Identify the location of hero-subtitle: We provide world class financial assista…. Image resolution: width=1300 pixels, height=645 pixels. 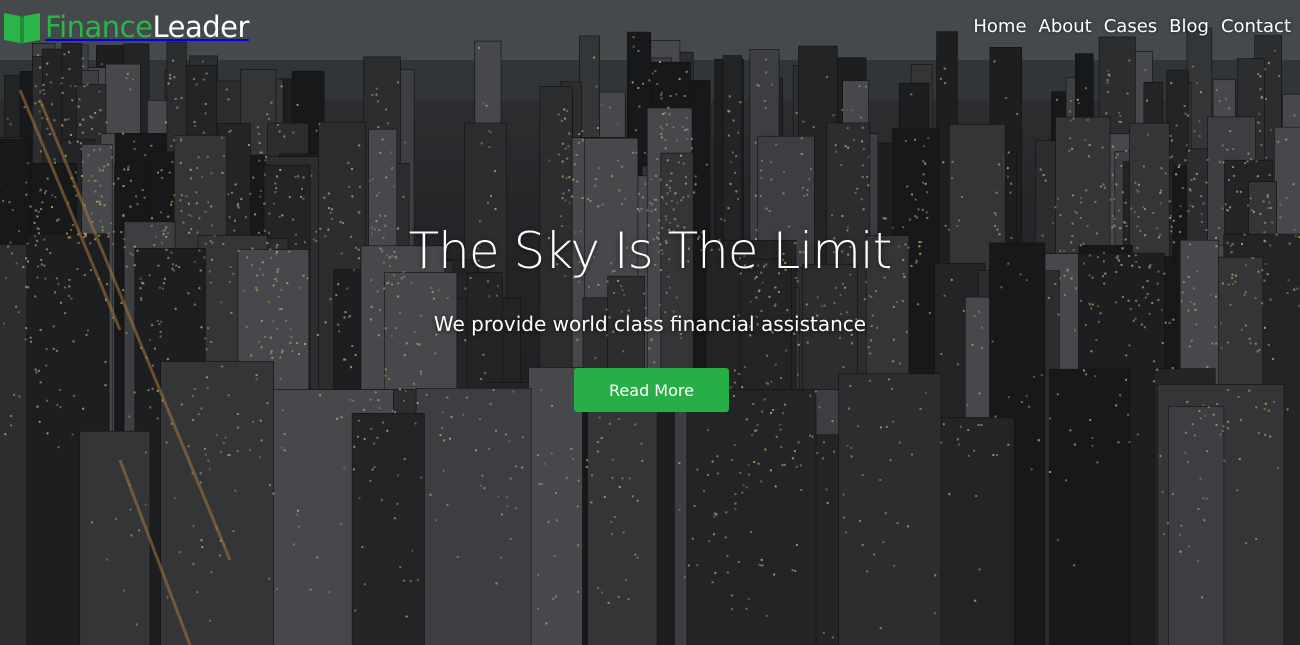
(650, 324).